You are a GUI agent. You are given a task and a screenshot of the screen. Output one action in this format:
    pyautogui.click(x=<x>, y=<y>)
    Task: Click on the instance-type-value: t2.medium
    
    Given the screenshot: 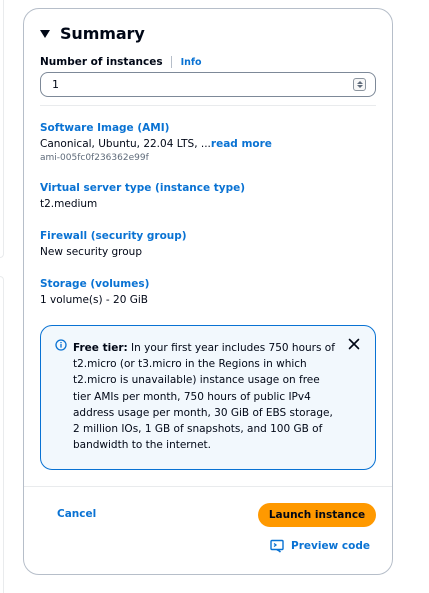 What is the action you would take?
    pyautogui.click(x=69, y=204)
    